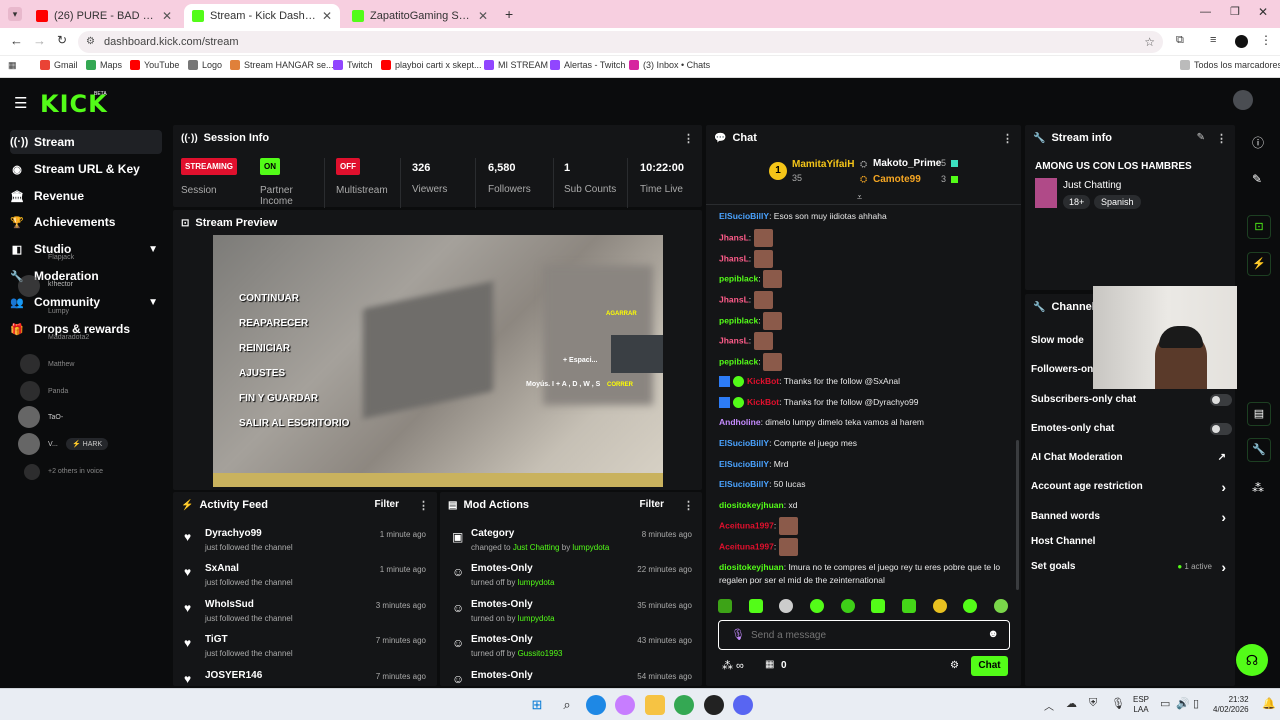 The height and width of the screenshot is (720, 1280). I want to click on site-info-icon: ⚙, so click(90, 42).